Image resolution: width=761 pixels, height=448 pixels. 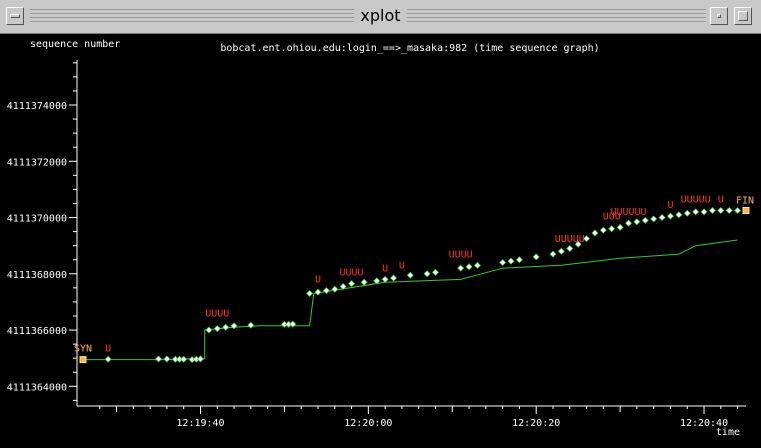 I want to click on fin-label: FIN, so click(x=745, y=200).